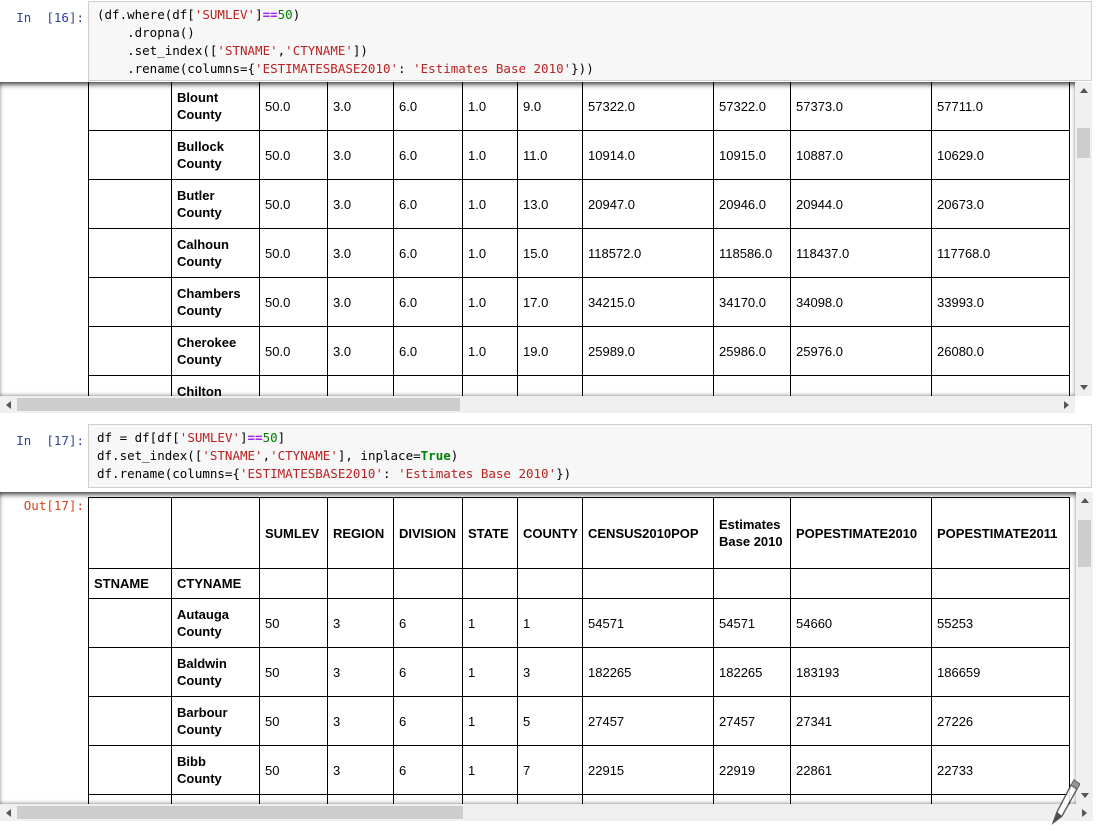  Describe the element at coordinates (1083, 387) in the screenshot. I see `scroll-down-button` at that location.